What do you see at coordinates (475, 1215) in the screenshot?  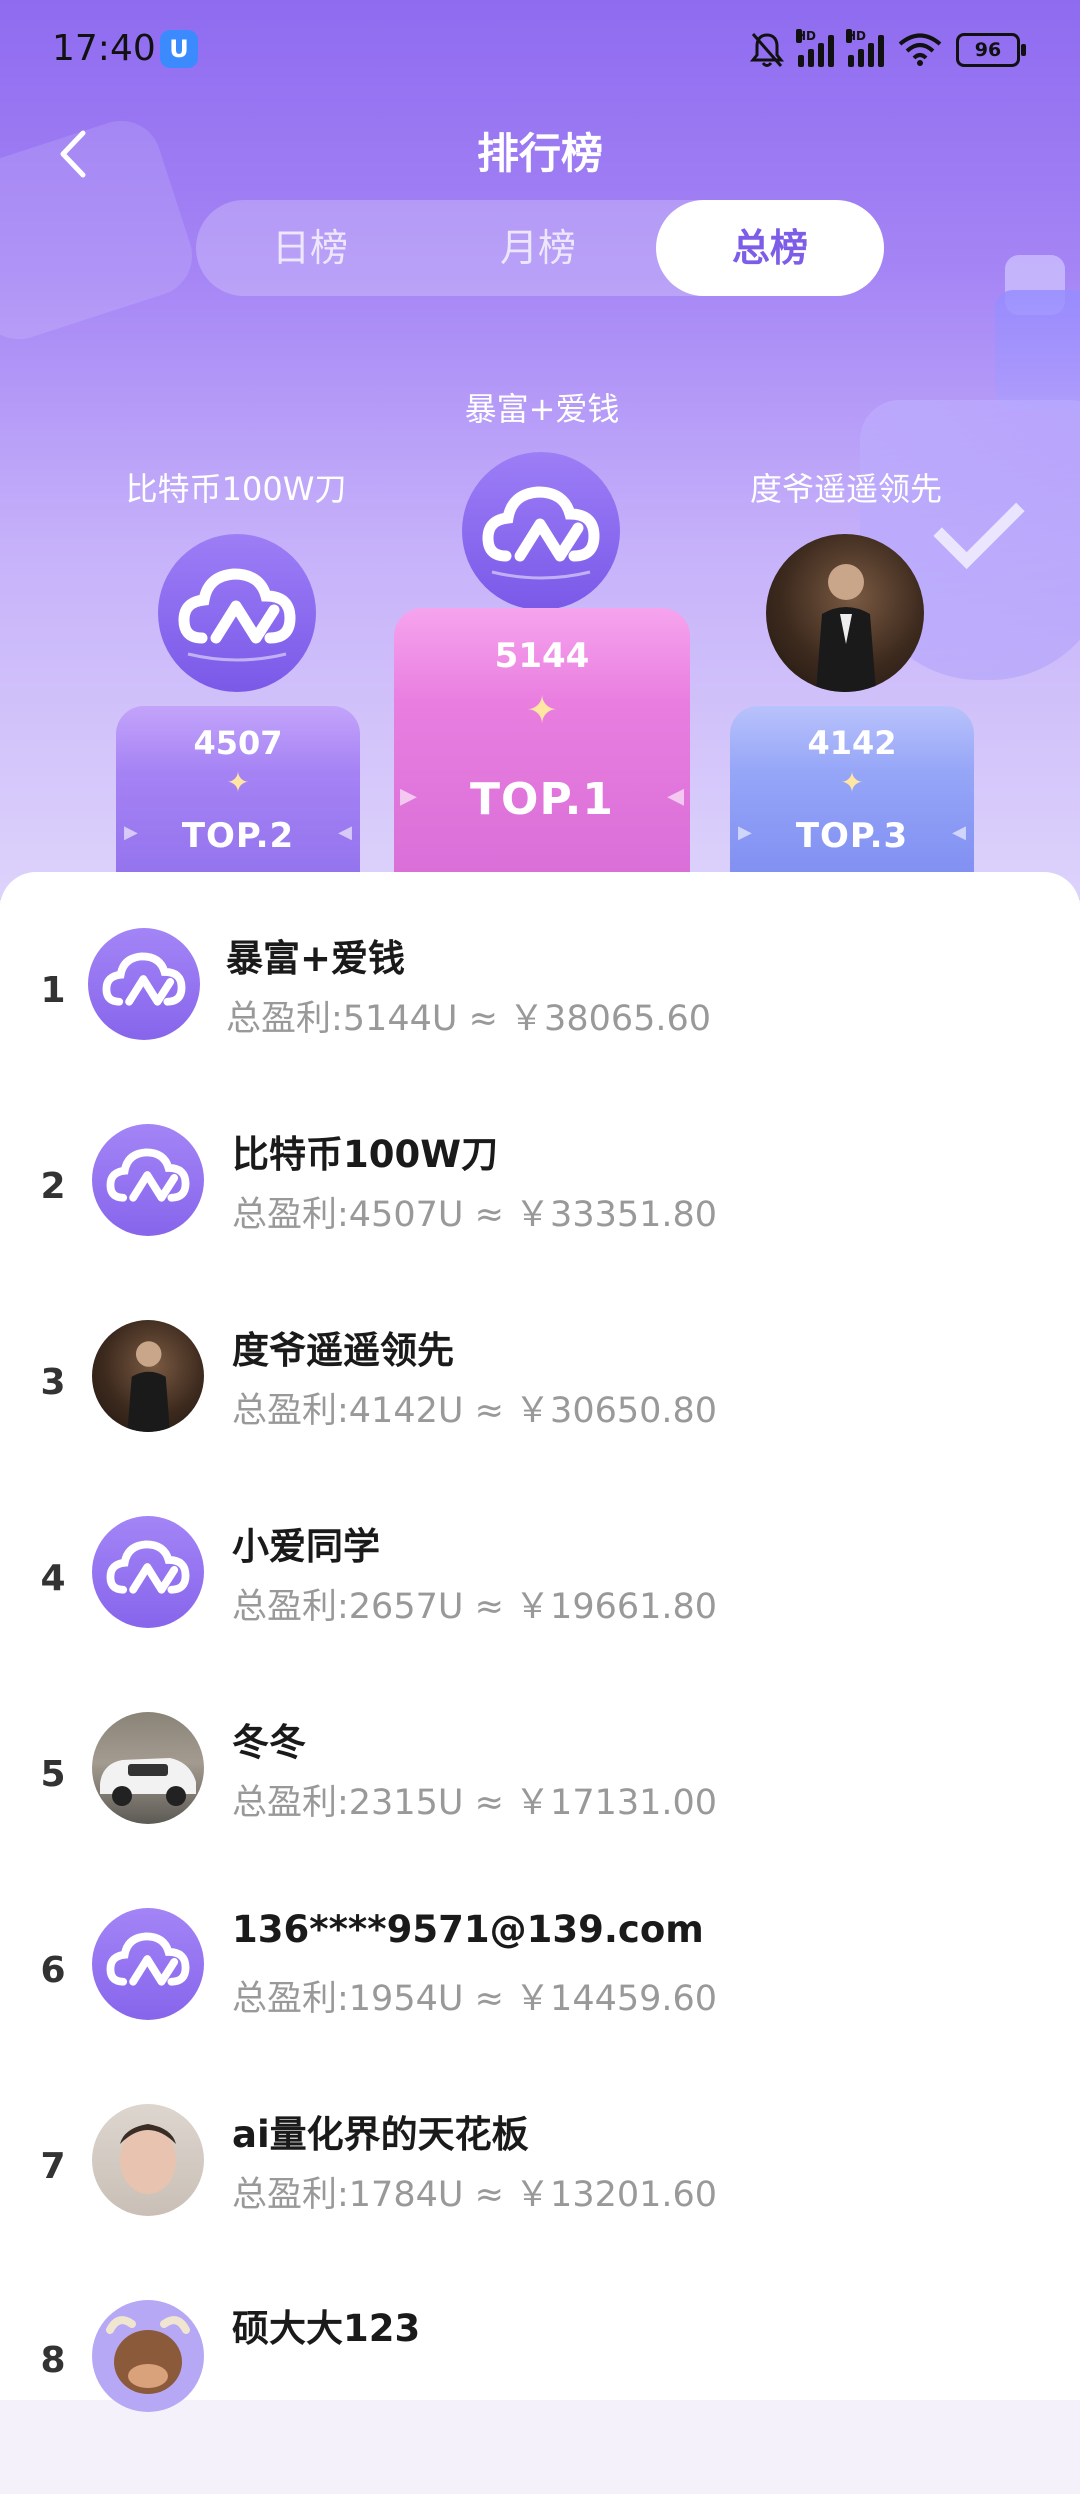 I see `user-profit: 总盈利:4507U ≈ ￥33351.80` at bounding box center [475, 1215].